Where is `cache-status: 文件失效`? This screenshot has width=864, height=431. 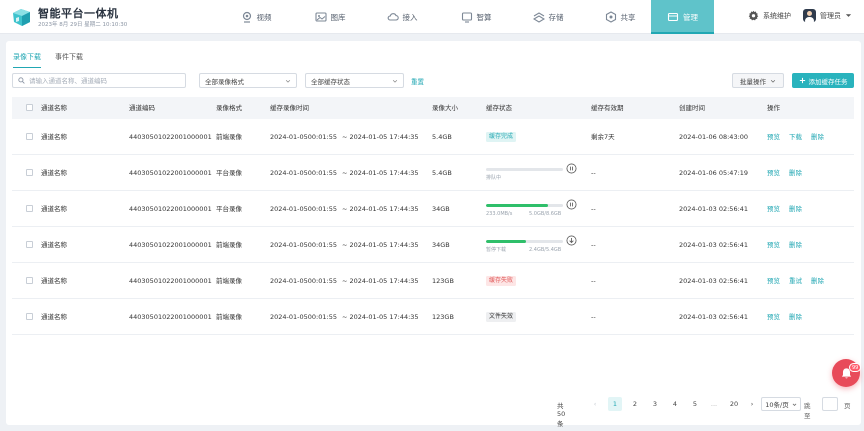 cache-status: 文件失效 is located at coordinates (501, 317).